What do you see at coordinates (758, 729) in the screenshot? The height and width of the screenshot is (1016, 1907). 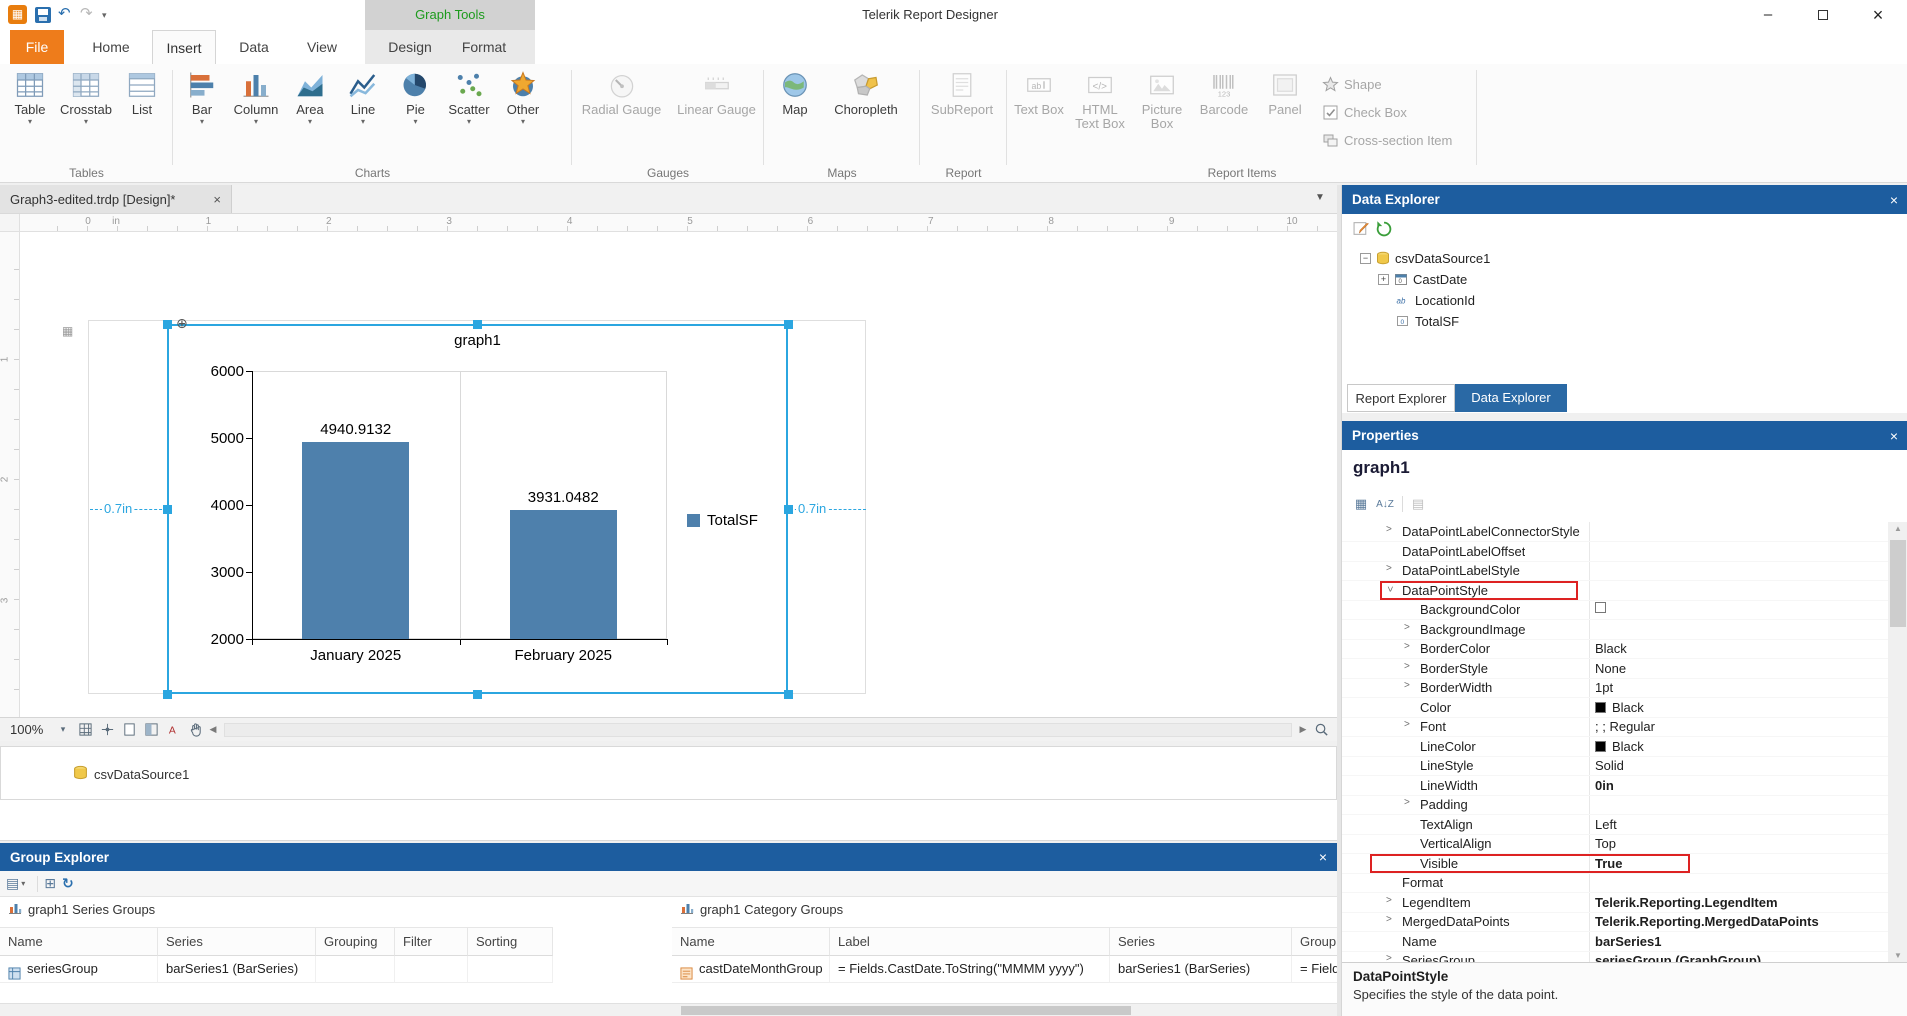 I see `horizontal-scrollbar` at bounding box center [758, 729].